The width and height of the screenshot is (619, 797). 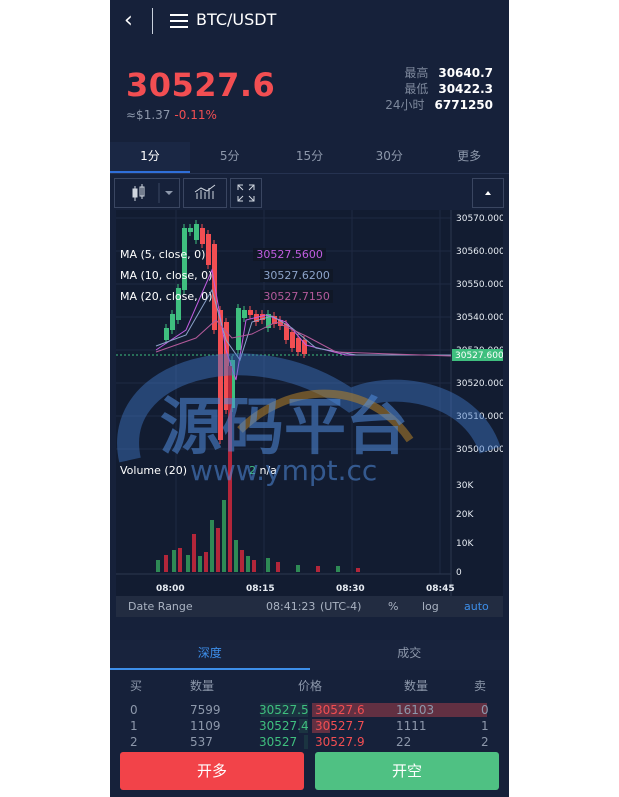 What do you see at coordinates (415, 710) in the screenshot?
I see `ask-qty: 16103` at bounding box center [415, 710].